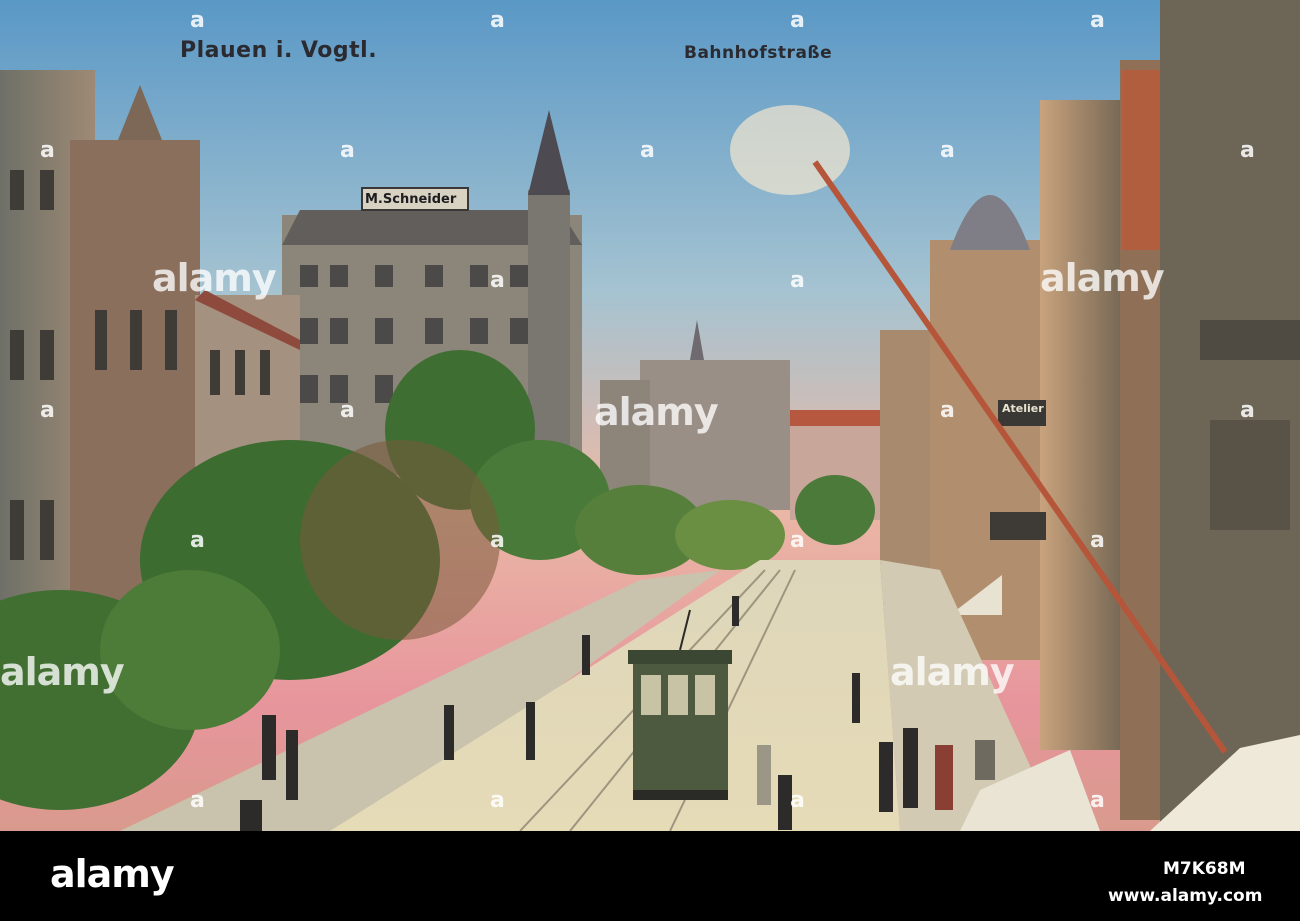 This screenshot has height=921, width=1300. I want to click on alamy-logo: alamy, so click(112, 874).